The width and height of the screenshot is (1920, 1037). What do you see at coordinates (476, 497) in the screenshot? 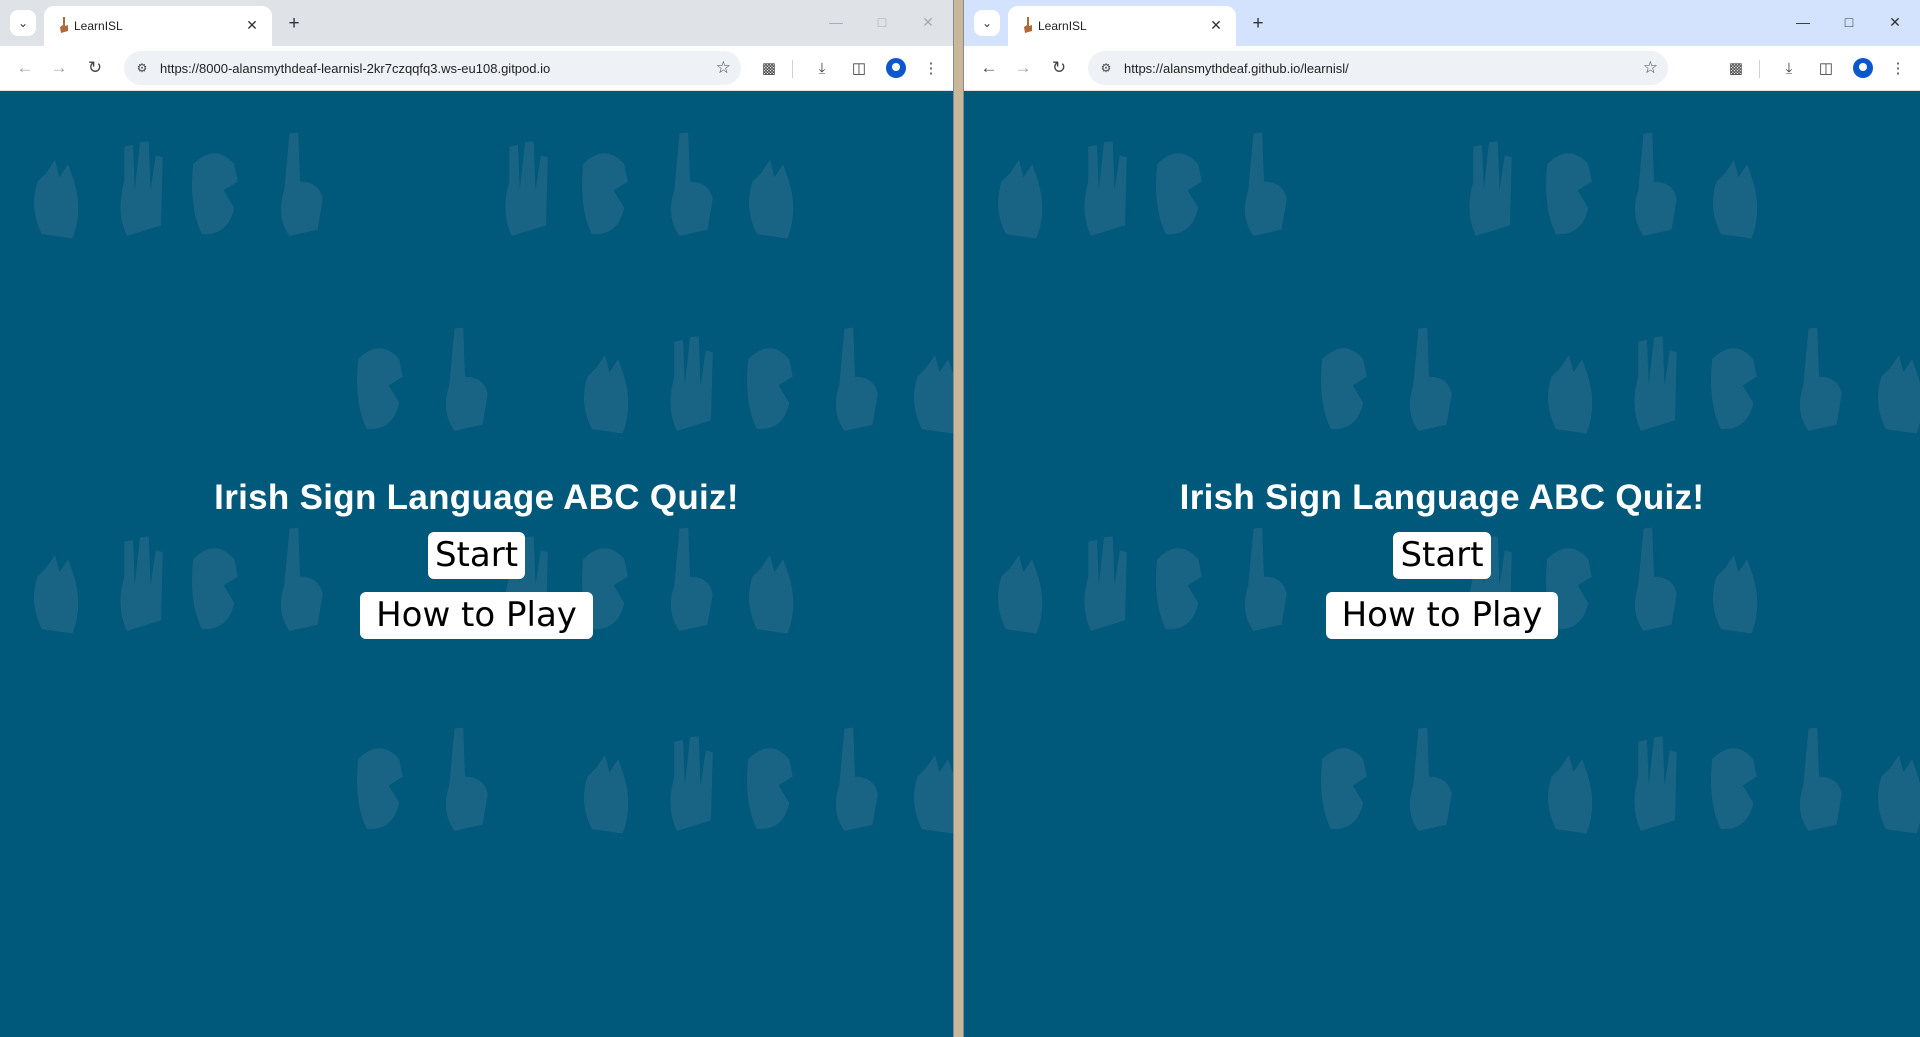
I see `page-title: Irish Sign Language ABC Quiz!` at bounding box center [476, 497].